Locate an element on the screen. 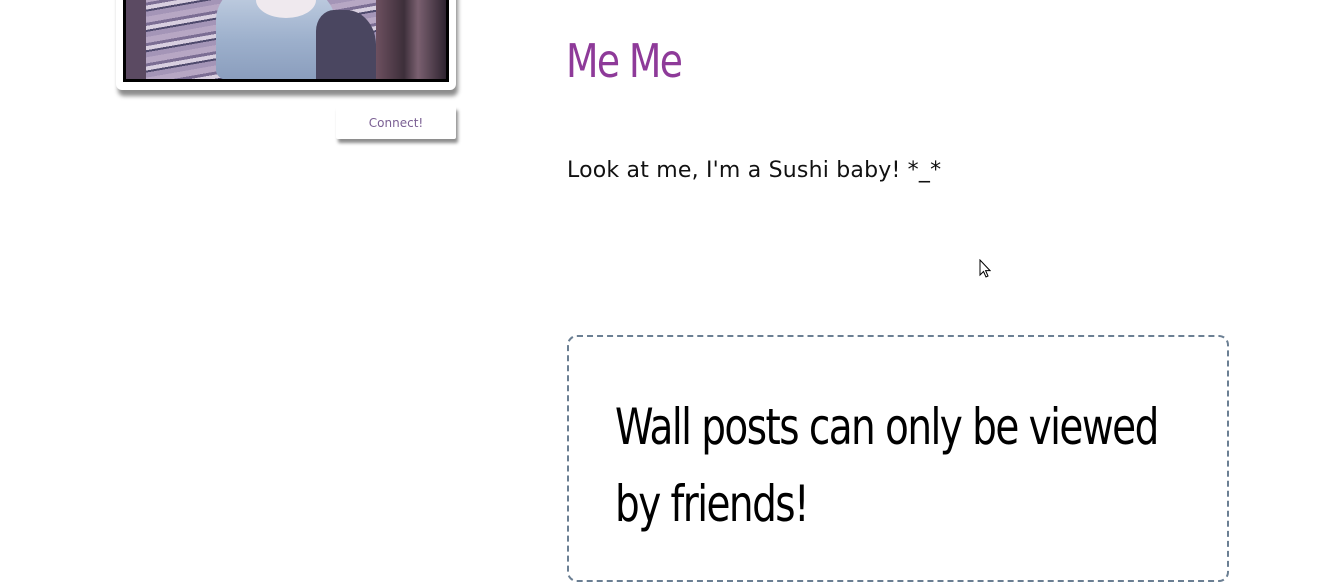  connect-button: Connect! is located at coordinates (396, 122).